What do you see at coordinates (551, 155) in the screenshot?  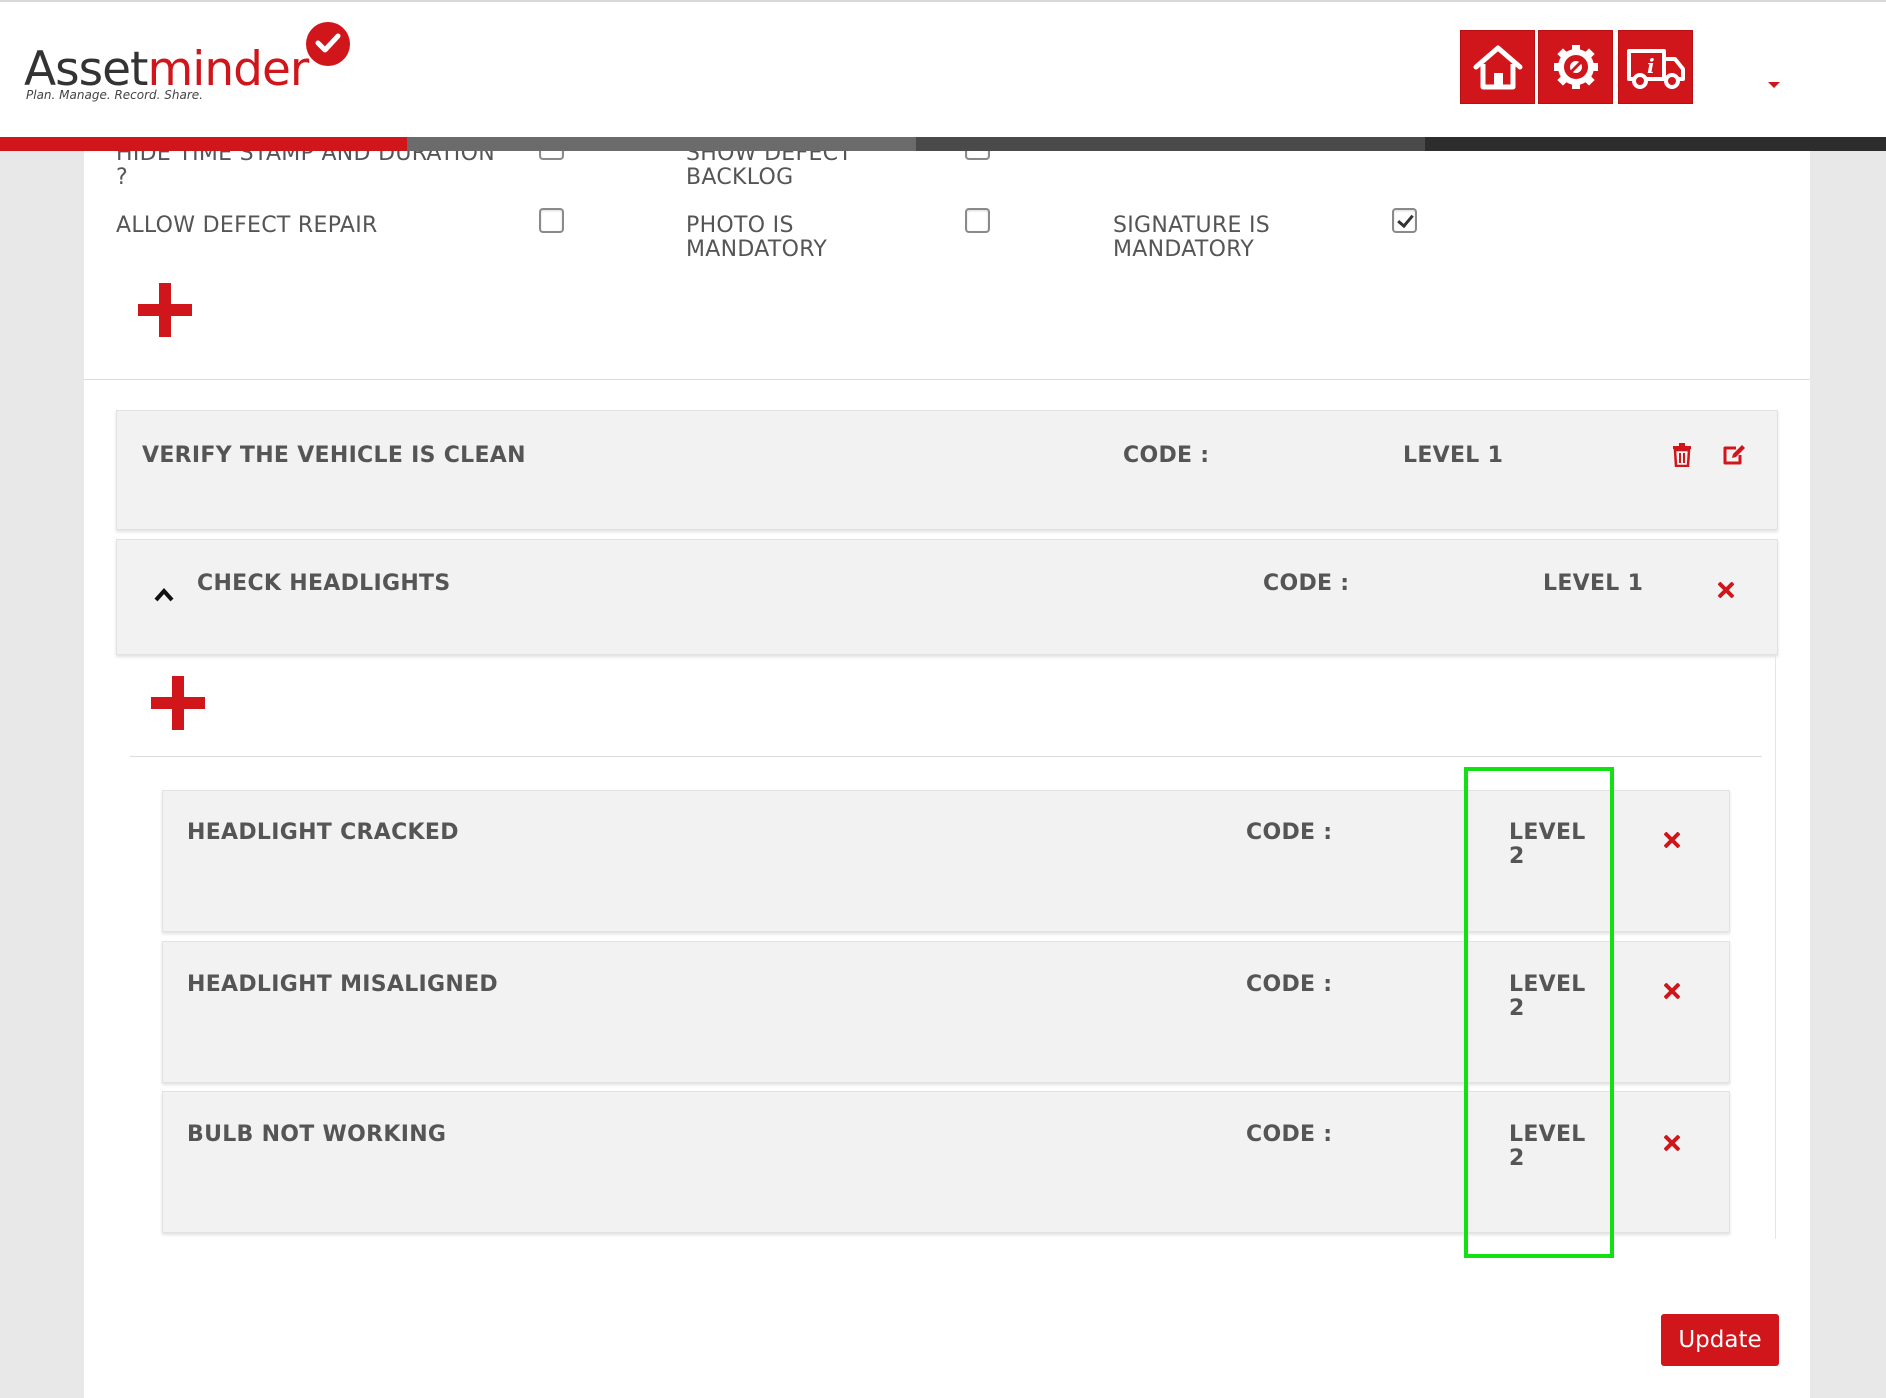 I see `hide-timestamp-checkbox` at bounding box center [551, 155].